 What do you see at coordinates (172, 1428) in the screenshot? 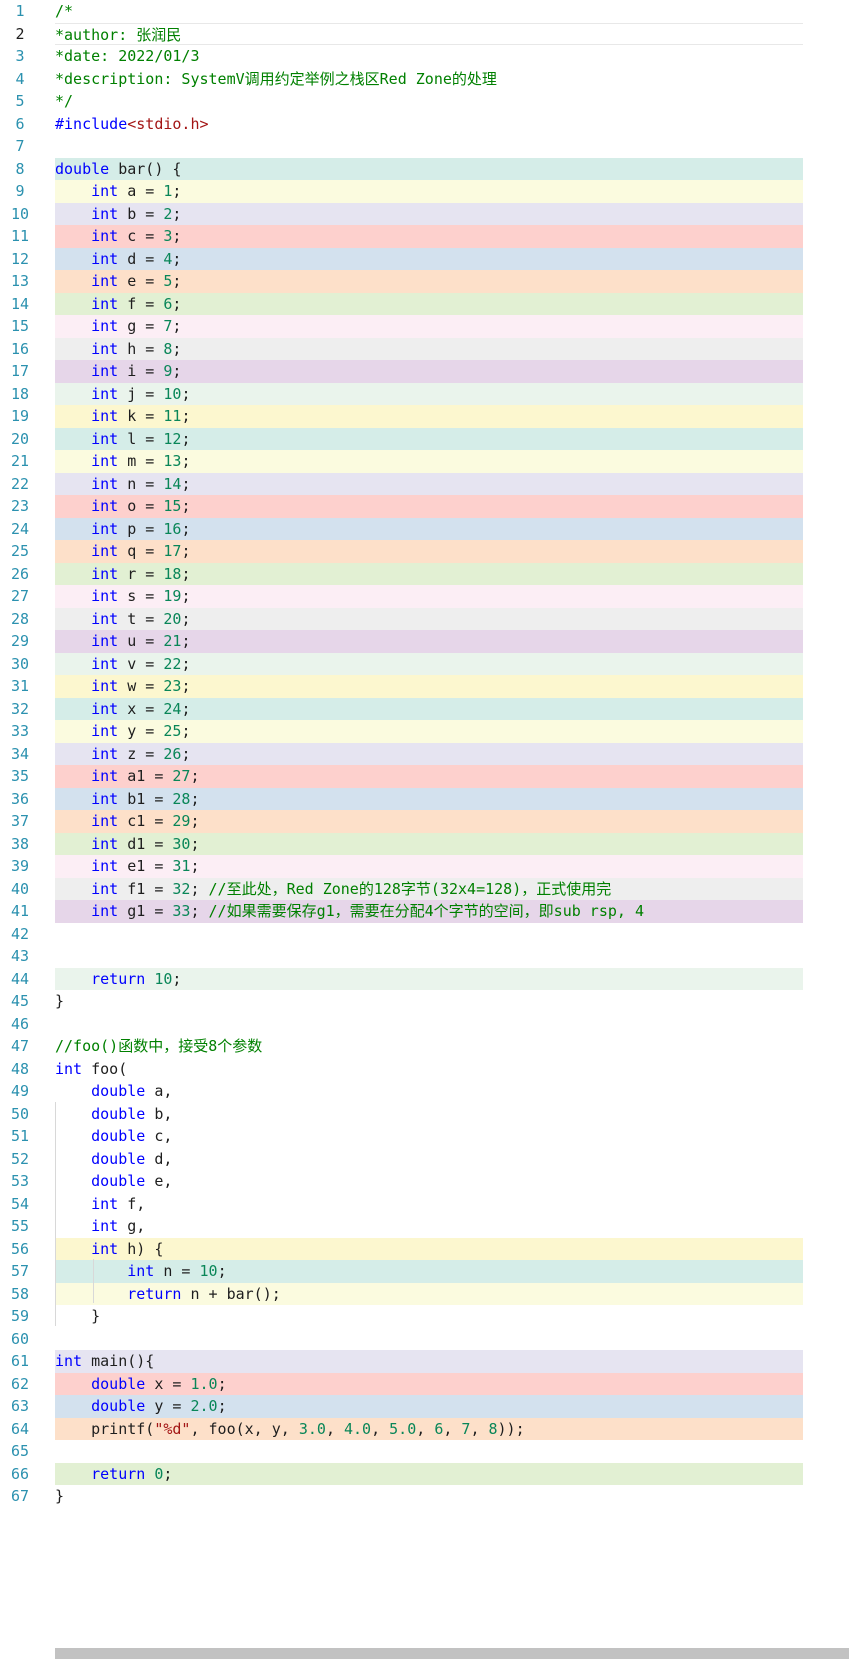
I see `code-token: "%d"` at bounding box center [172, 1428].